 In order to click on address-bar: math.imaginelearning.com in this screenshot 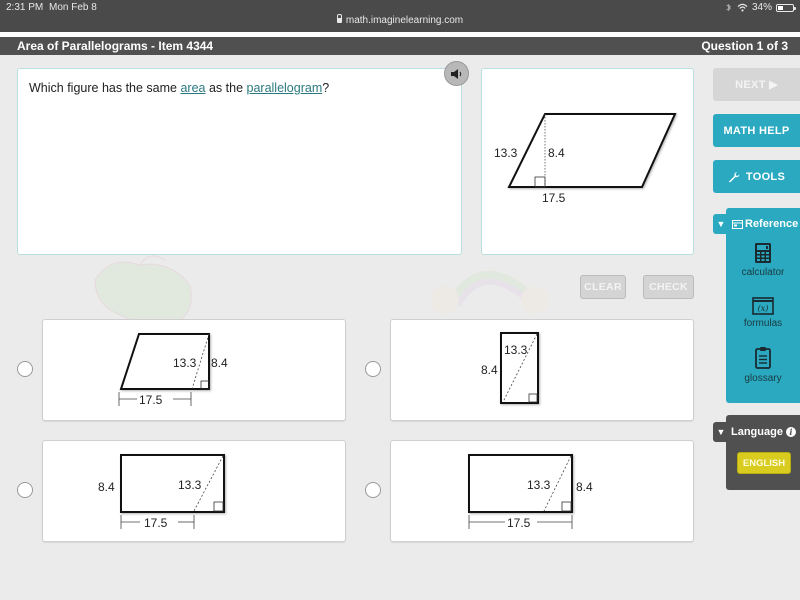, I will do `click(400, 20)`.